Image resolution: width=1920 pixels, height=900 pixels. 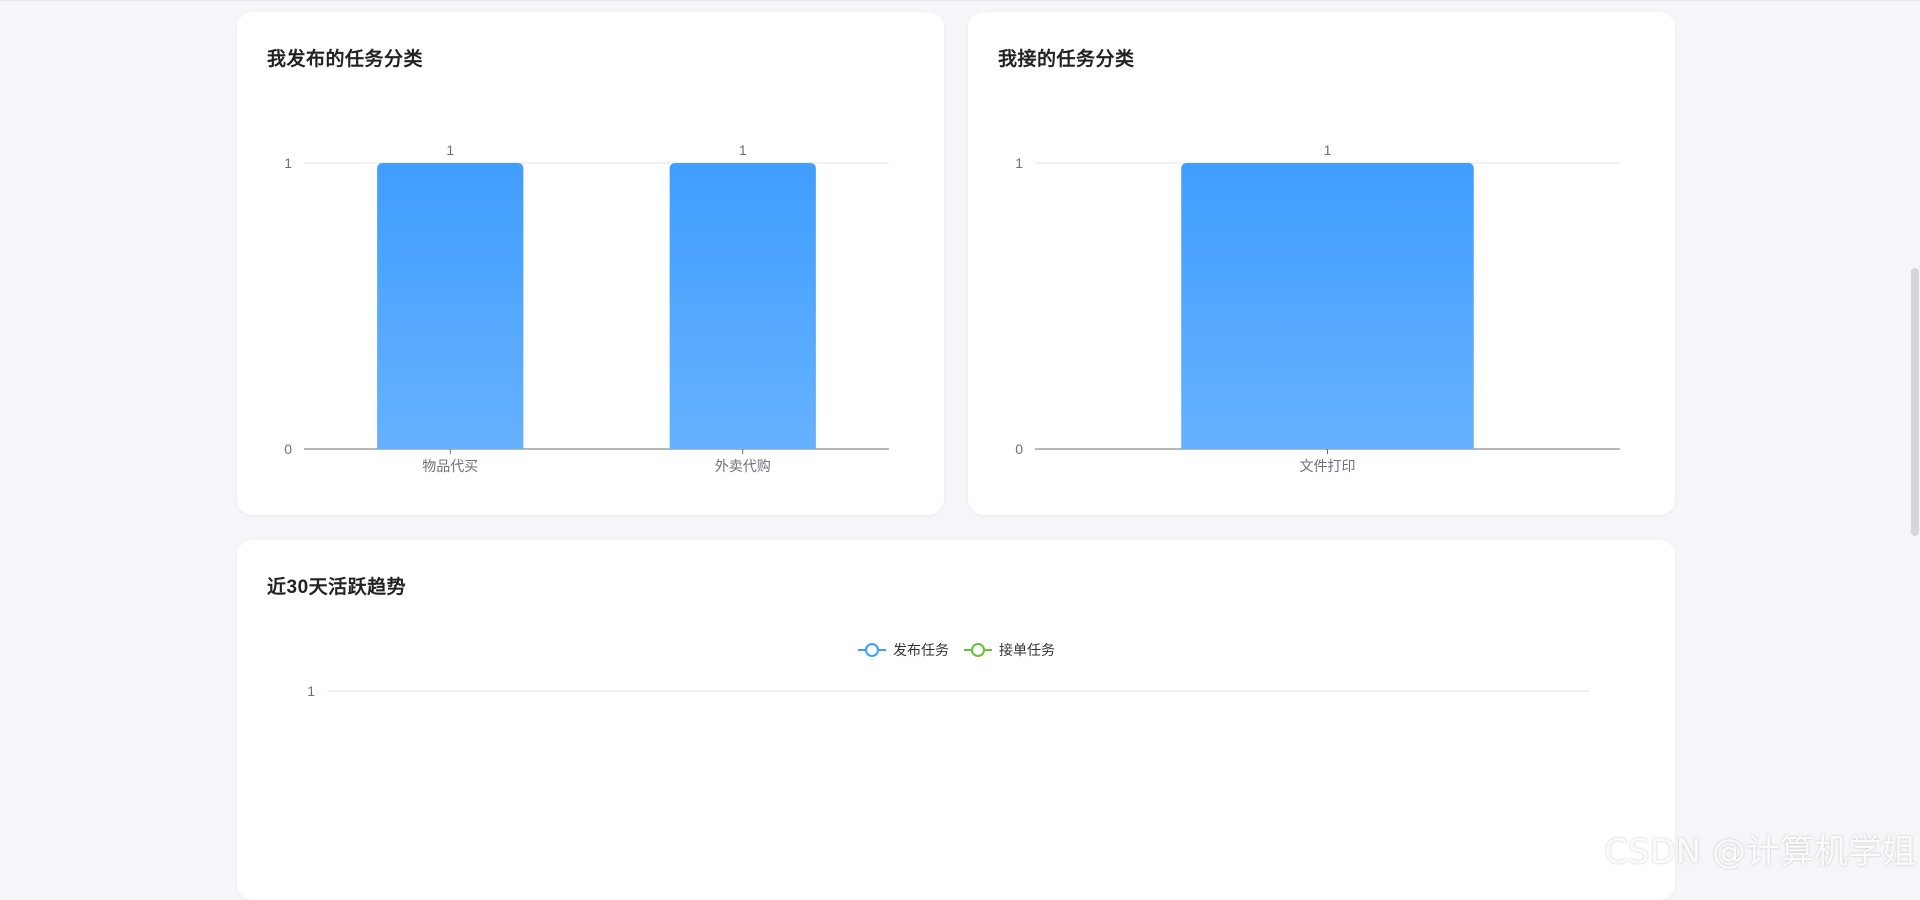 What do you see at coordinates (1328, 466) in the screenshot?
I see `x-tick-label: 文件打印` at bounding box center [1328, 466].